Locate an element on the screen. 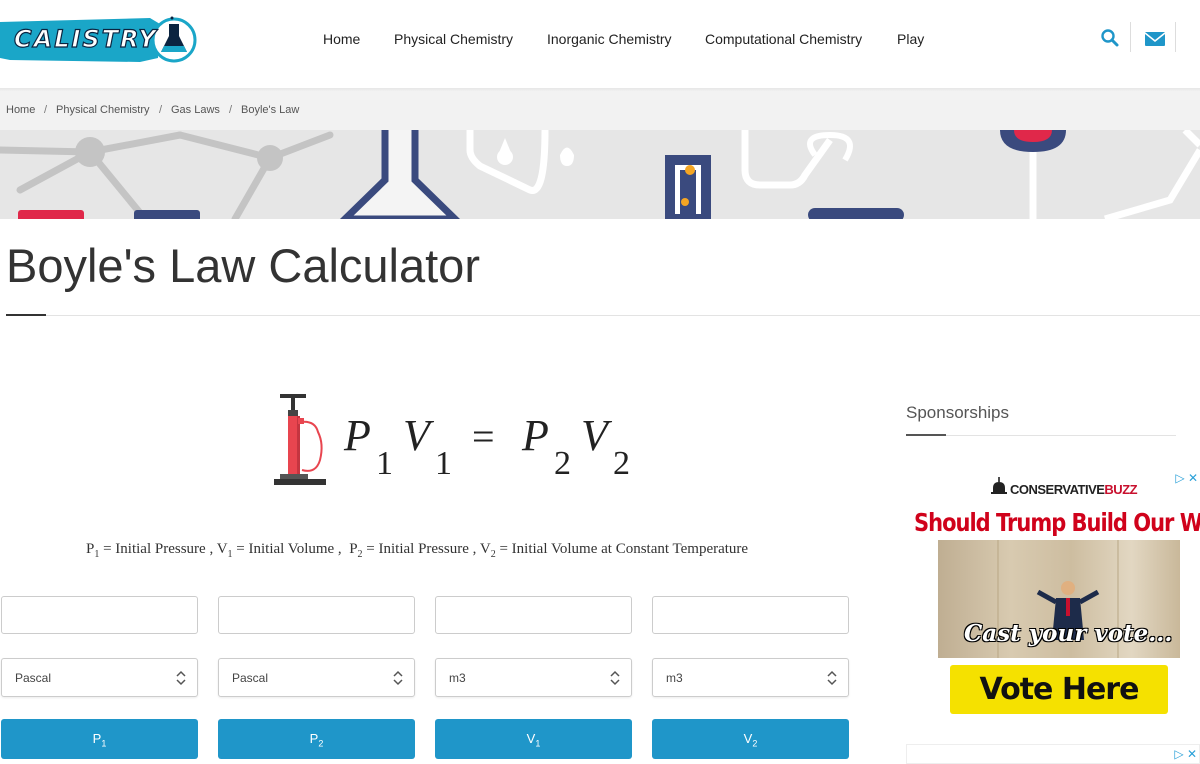 This screenshot has width=1200, height=764. p1-unit-select: Pascal is located at coordinates (99, 677).